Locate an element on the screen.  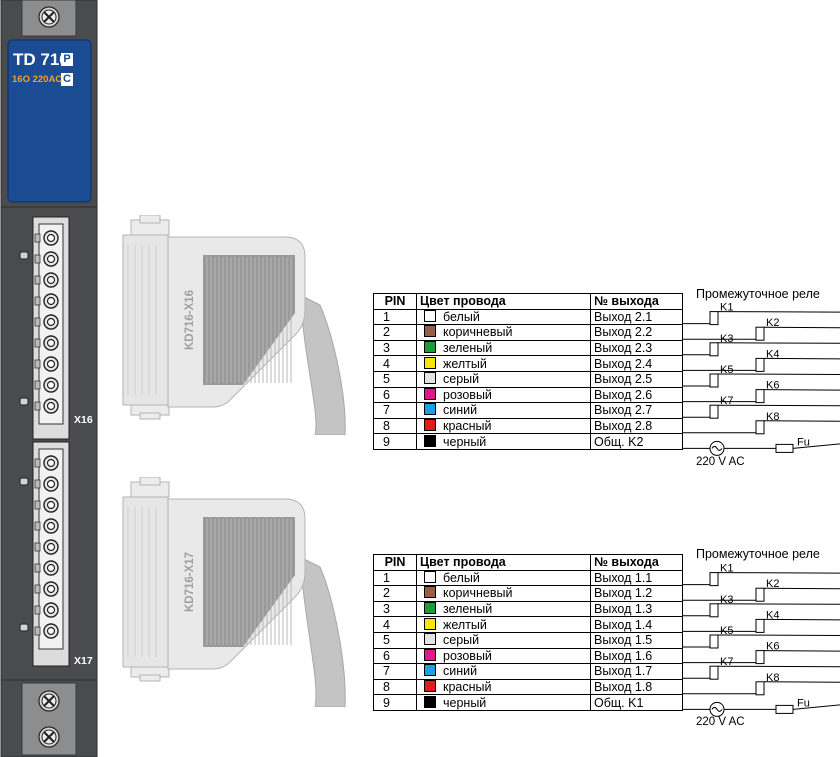
connector-x16 is located at coordinates (51, 328).